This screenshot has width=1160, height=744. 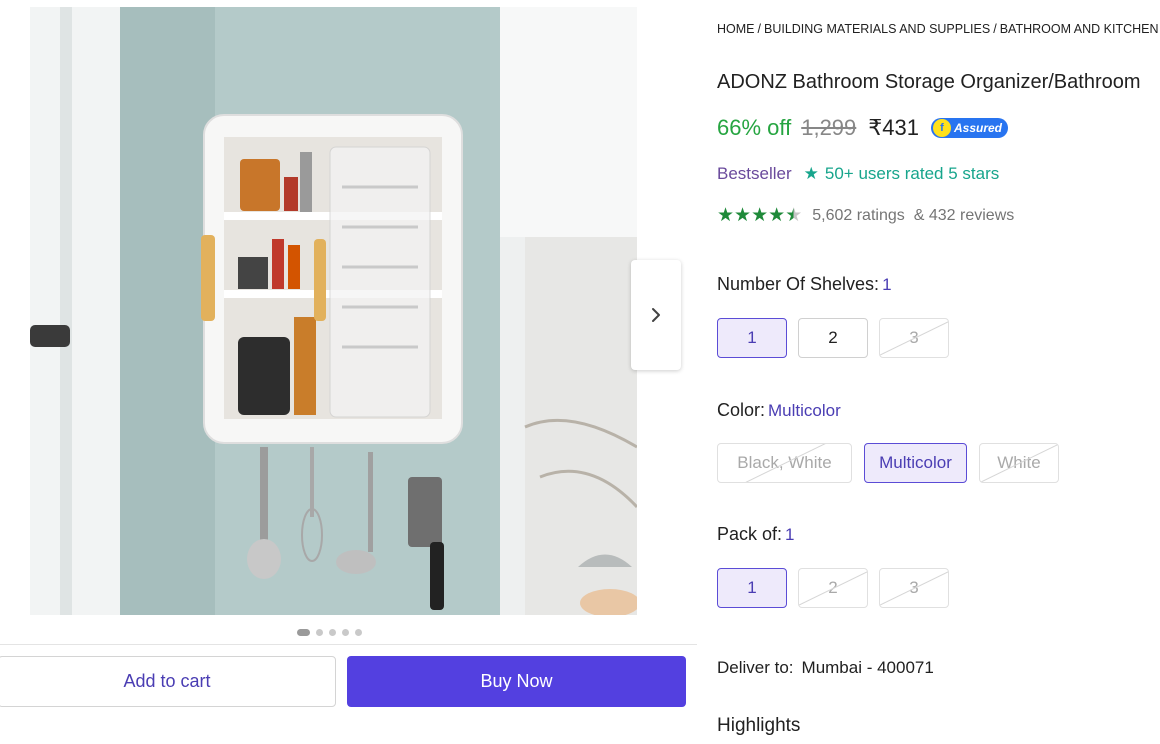 What do you see at coordinates (741, 410) in the screenshot?
I see `color-label-text: Color:` at bounding box center [741, 410].